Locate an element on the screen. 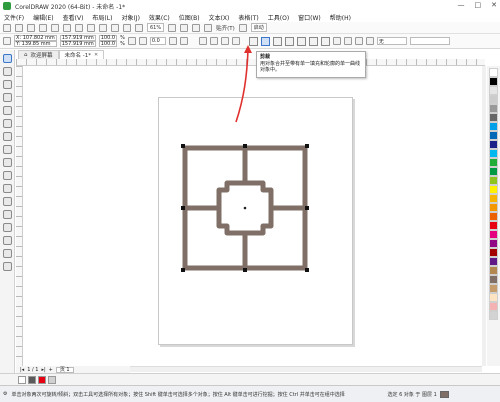 This screenshot has height=402, width=500. combine-icon is located at coordinates (202, 41).